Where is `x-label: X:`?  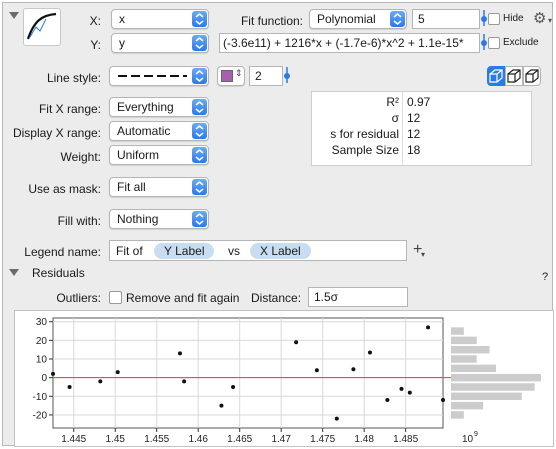 x-label: X: is located at coordinates (95, 21).